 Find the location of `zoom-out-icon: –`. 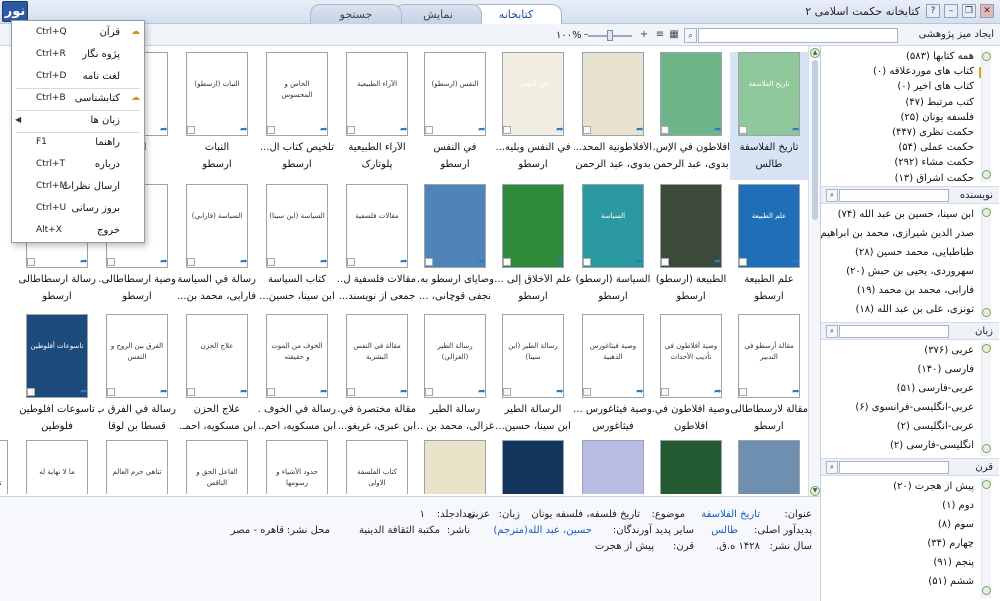

zoom-out-icon: – is located at coordinates (586, 35).